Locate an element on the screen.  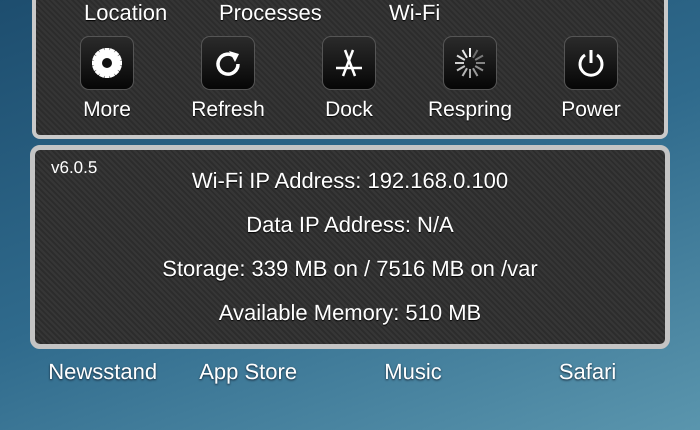
app-label: Newsstand is located at coordinates (103, 372).